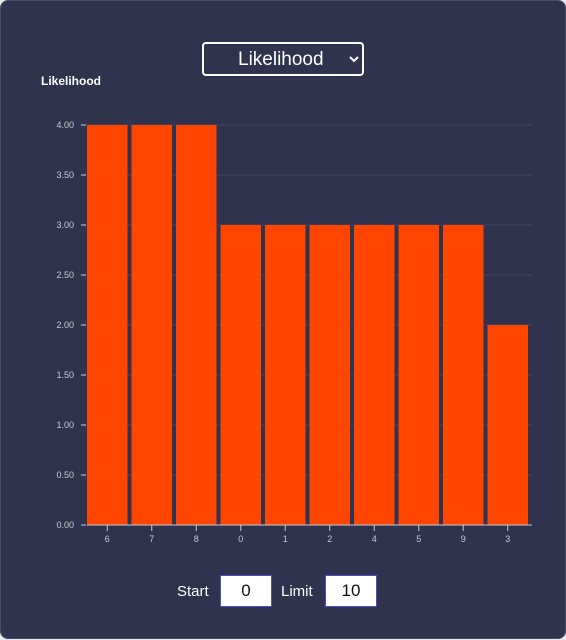 The image size is (566, 640). What do you see at coordinates (193, 591) in the screenshot?
I see `start-label: Start` at bounding box center [193, 591].